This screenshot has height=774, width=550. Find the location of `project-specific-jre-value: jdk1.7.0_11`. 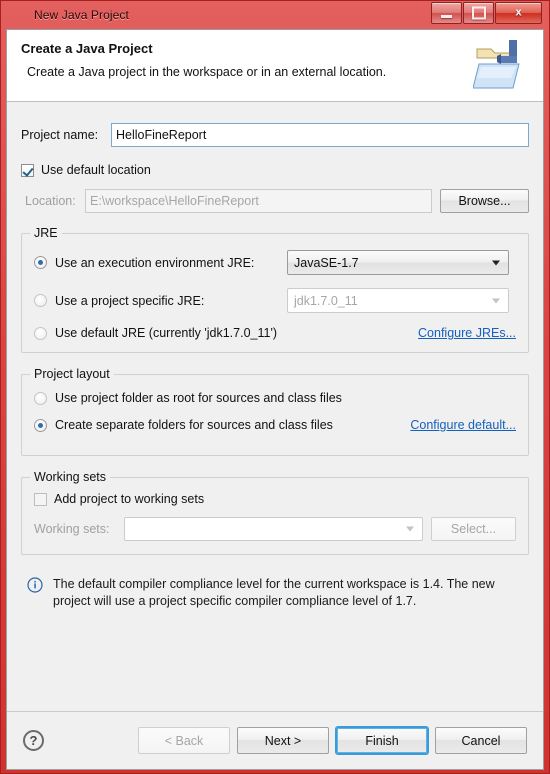

project-specific-jre-value: jdk1.7.0_11 is located at coordinates (326, 300).